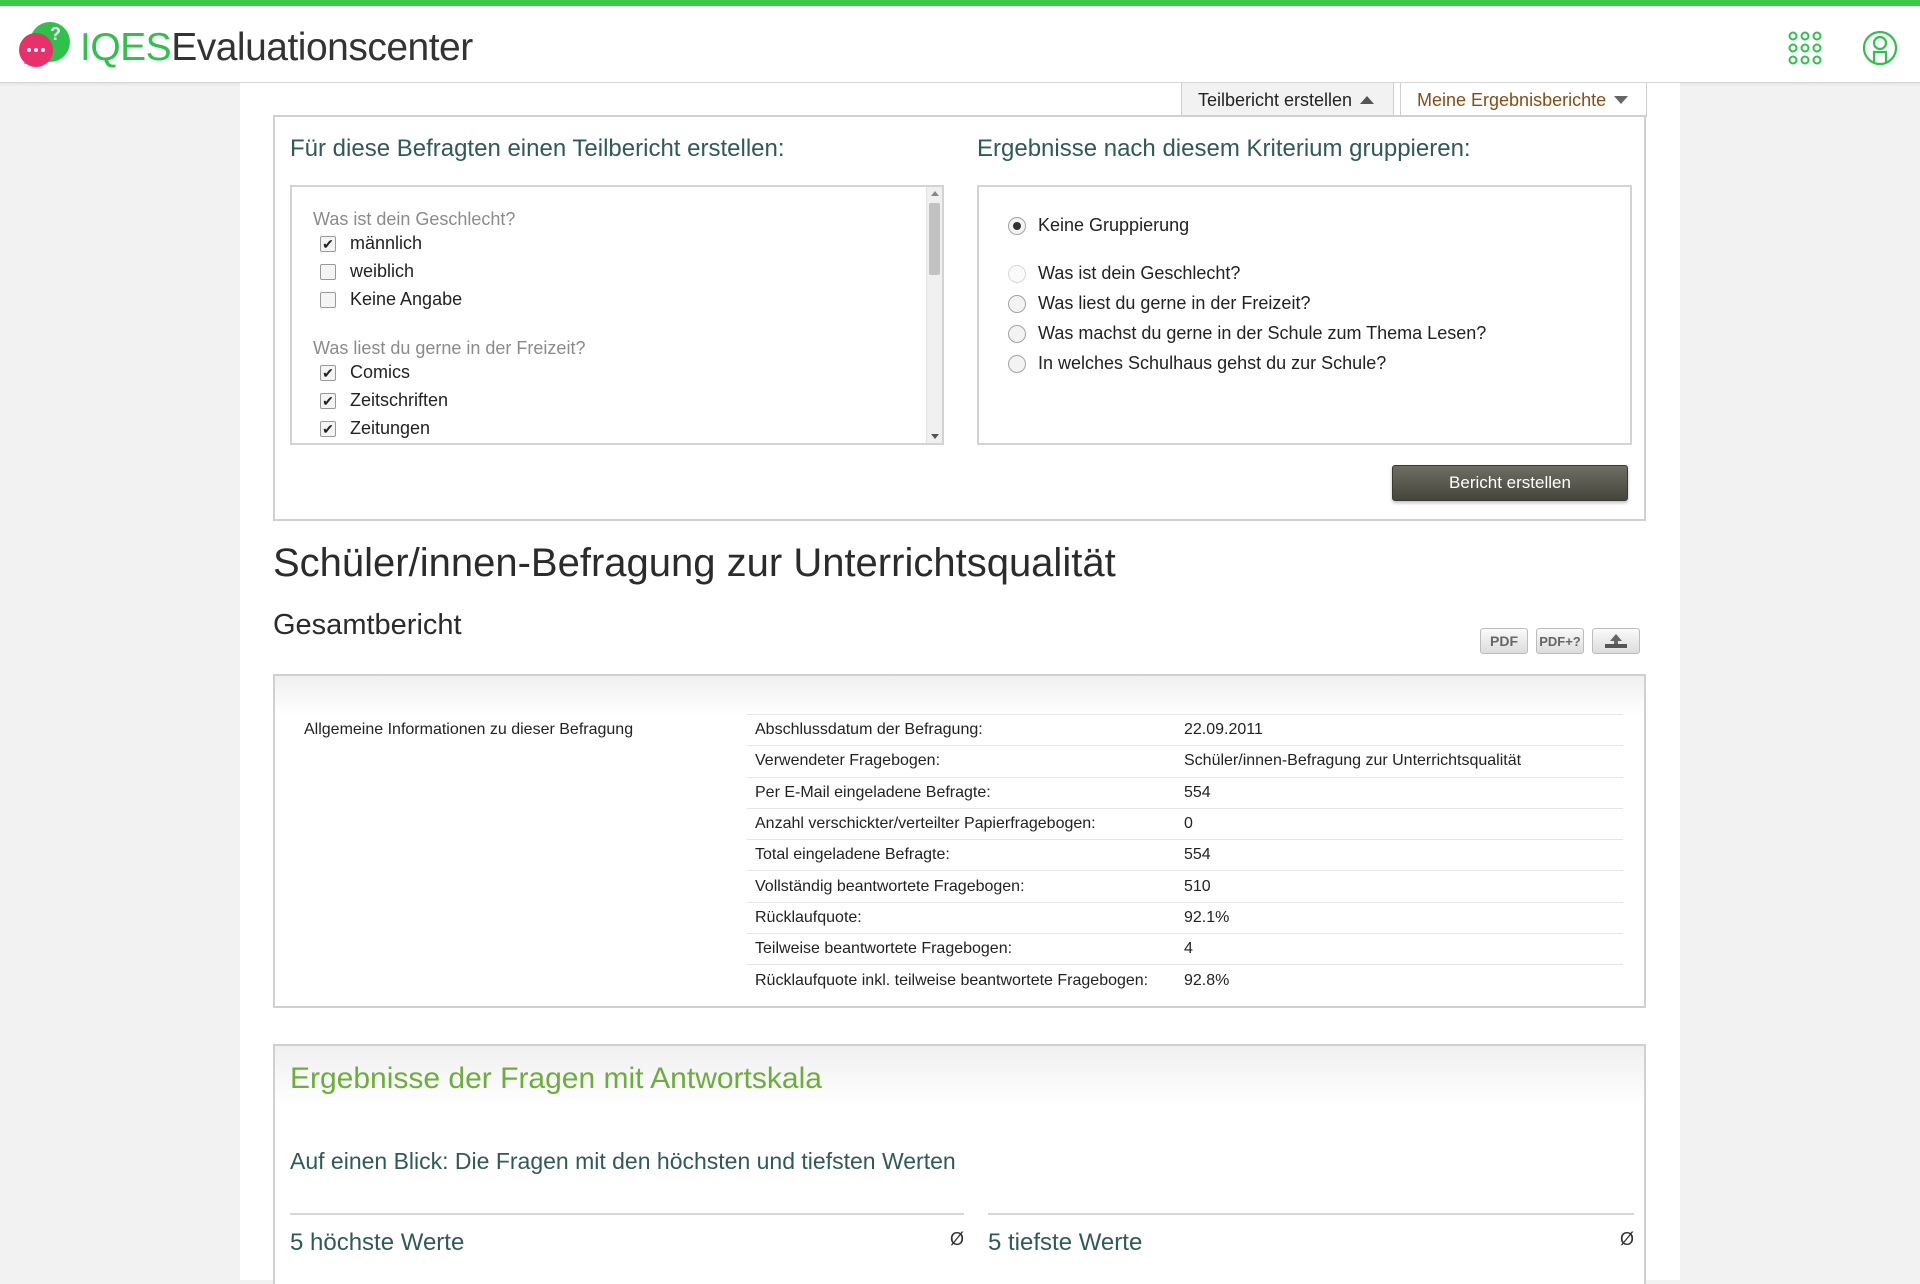 This screenshot has height=1284, width=1920. I want to click on chat-question-logo-icon: ?, so click(44, 44).